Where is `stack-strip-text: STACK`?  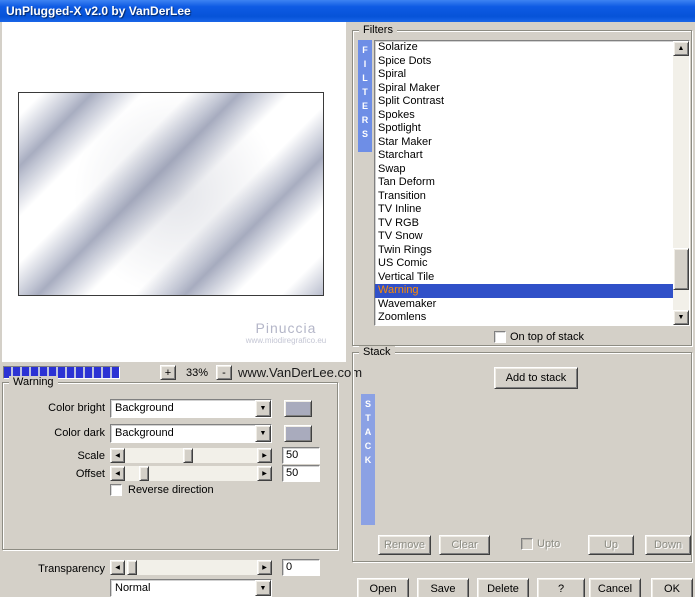
stack-strip-text: STACK is located at coordinates (368, 434).